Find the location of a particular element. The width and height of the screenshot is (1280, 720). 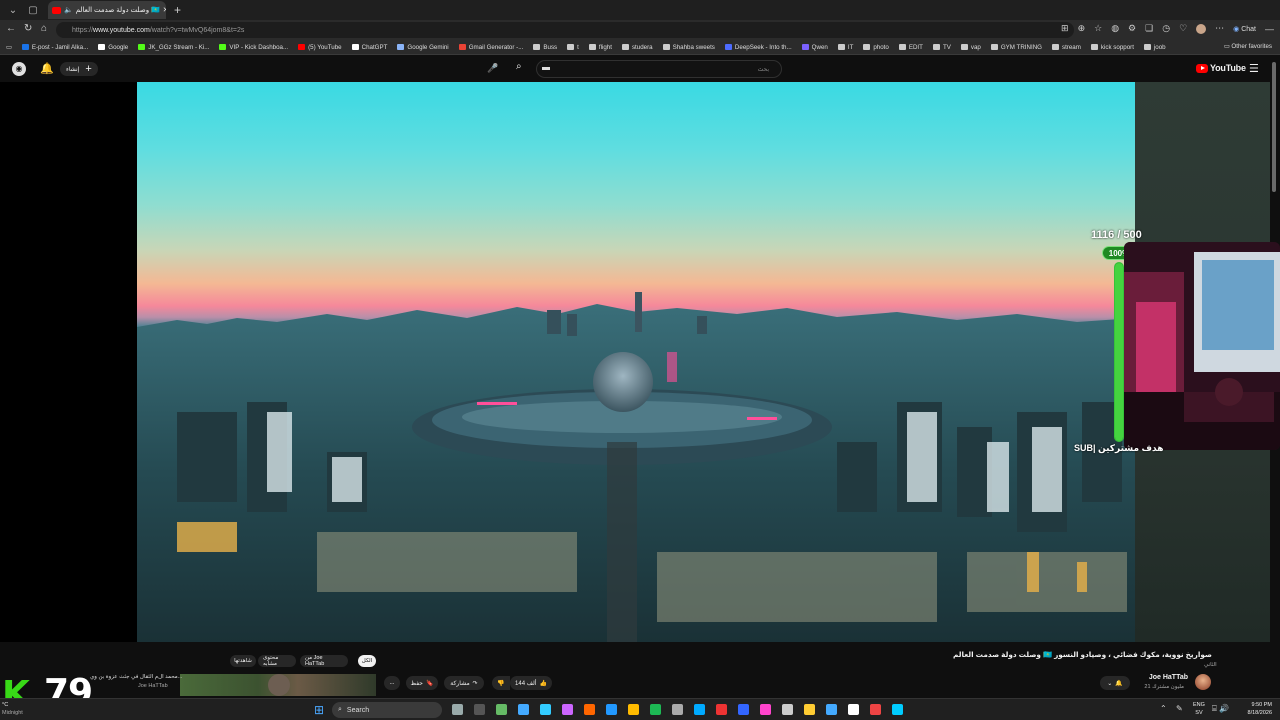

create-button: إنشاء + is located at coordinates (79, 69).